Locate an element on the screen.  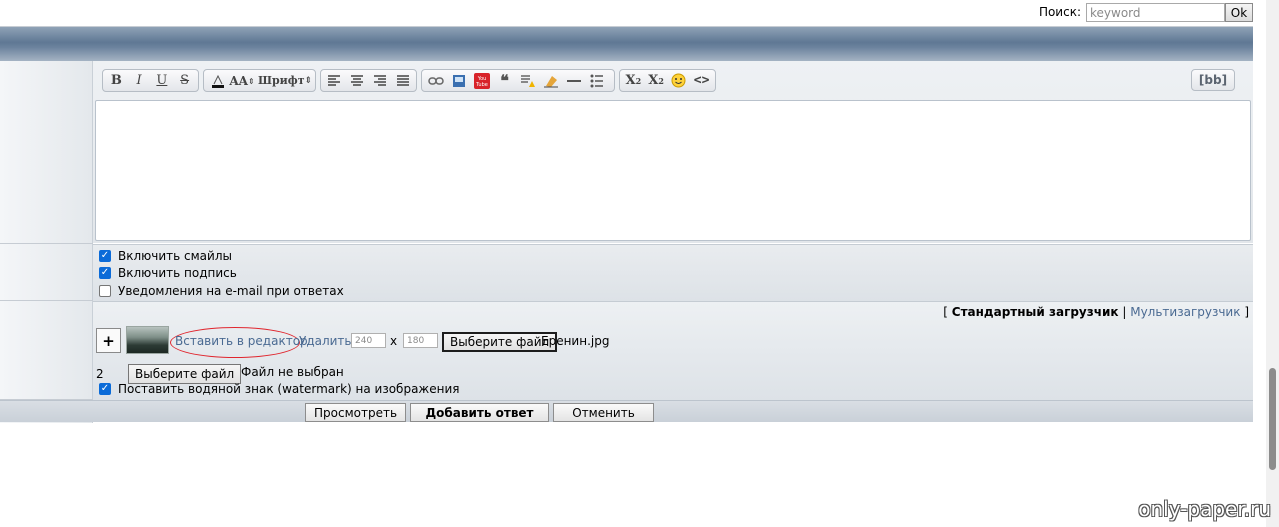
standard-uploader-tab: Стандартный загрузчик is located at coordinates (1035, 312).